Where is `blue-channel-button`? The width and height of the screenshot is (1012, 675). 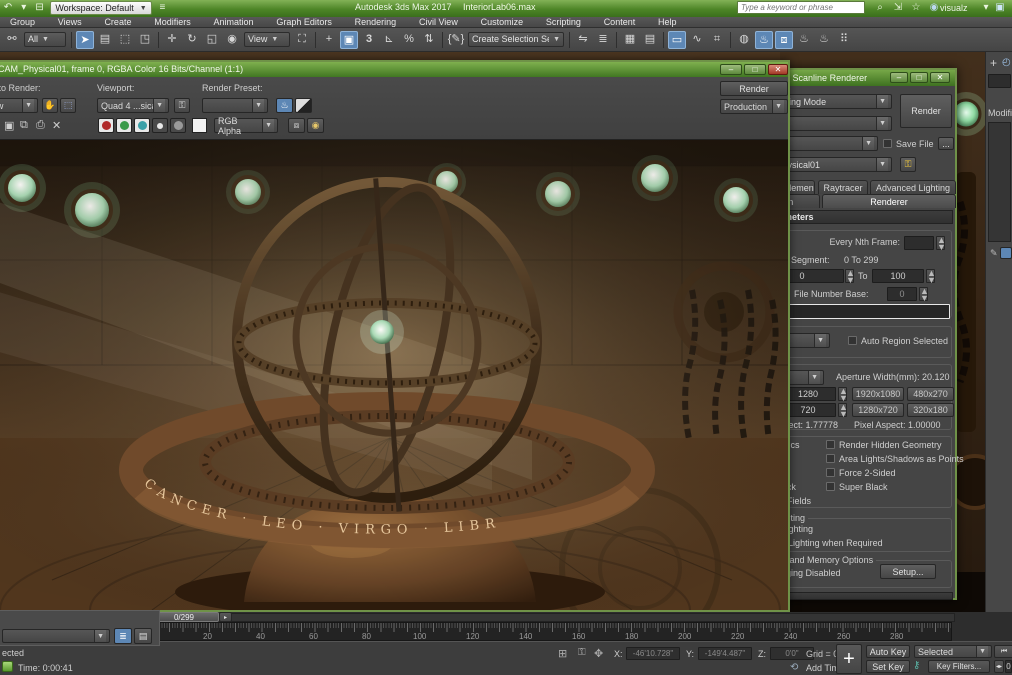 blue-channel-button is located at coordinates (142, 125).